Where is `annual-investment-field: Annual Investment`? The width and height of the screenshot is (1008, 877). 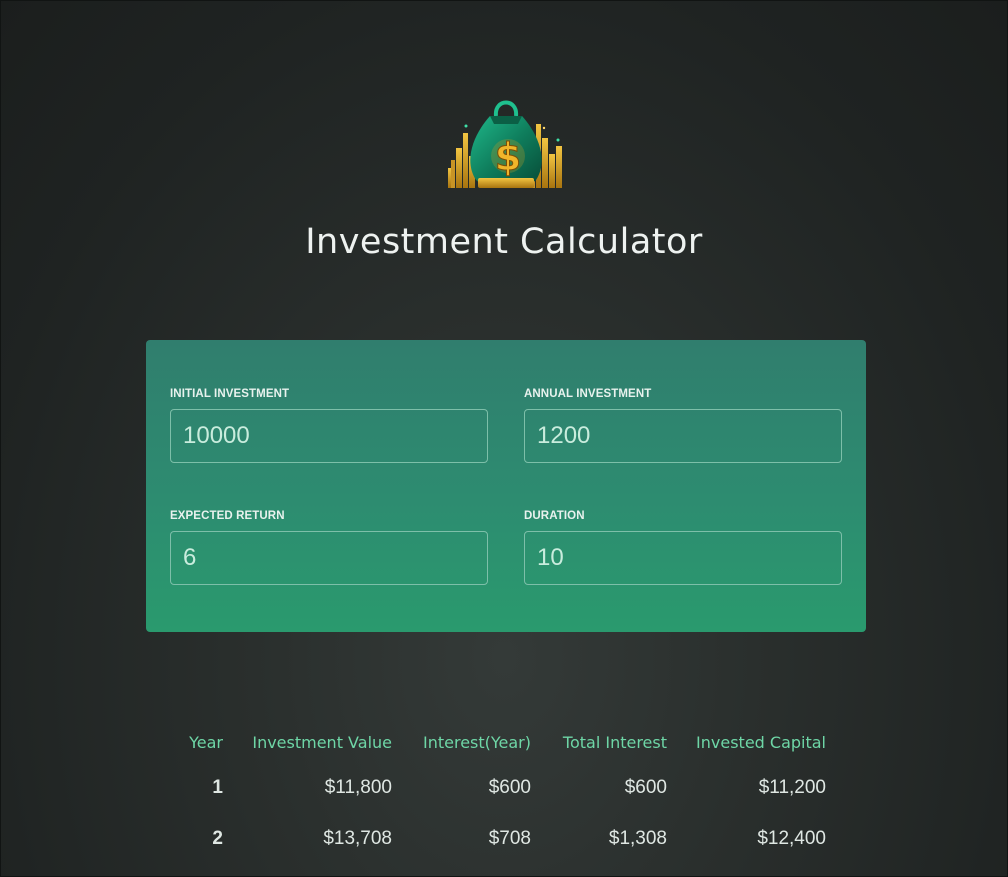 annual-investment-field: Annual Investment is located at coordinates (683, 425).